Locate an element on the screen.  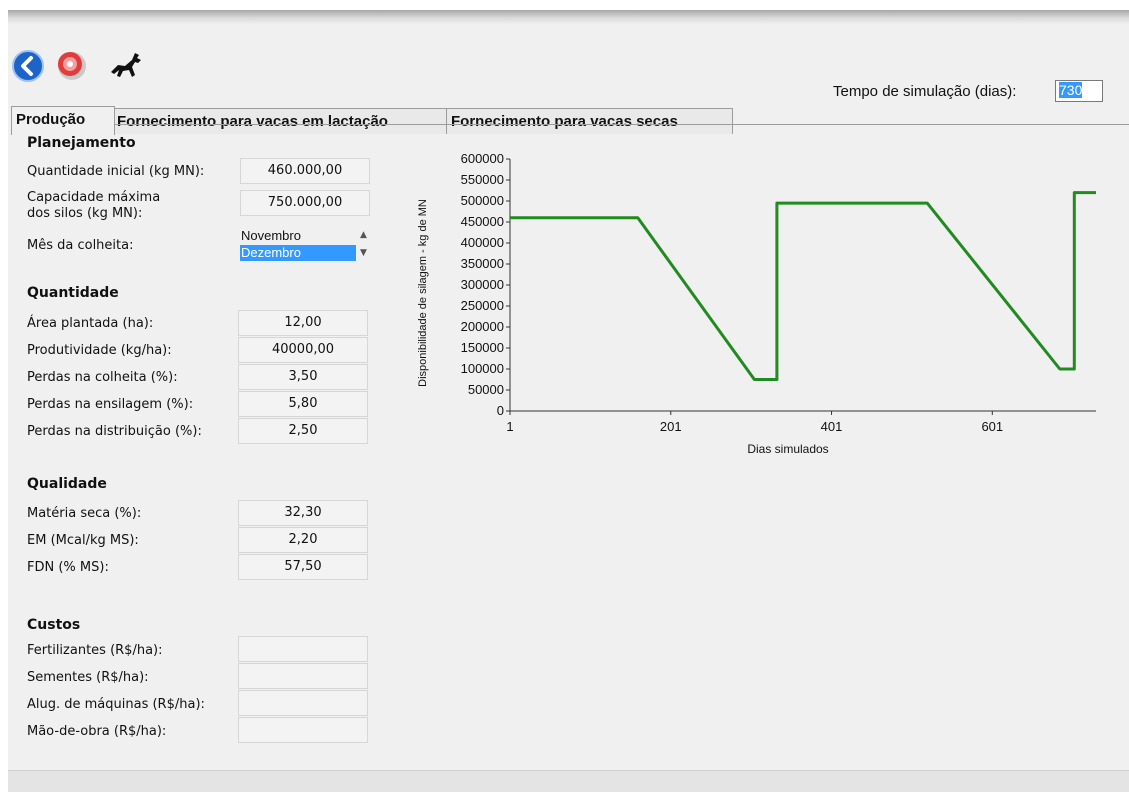
y-tick-label: 200000 is located at coordinates (482, 326).